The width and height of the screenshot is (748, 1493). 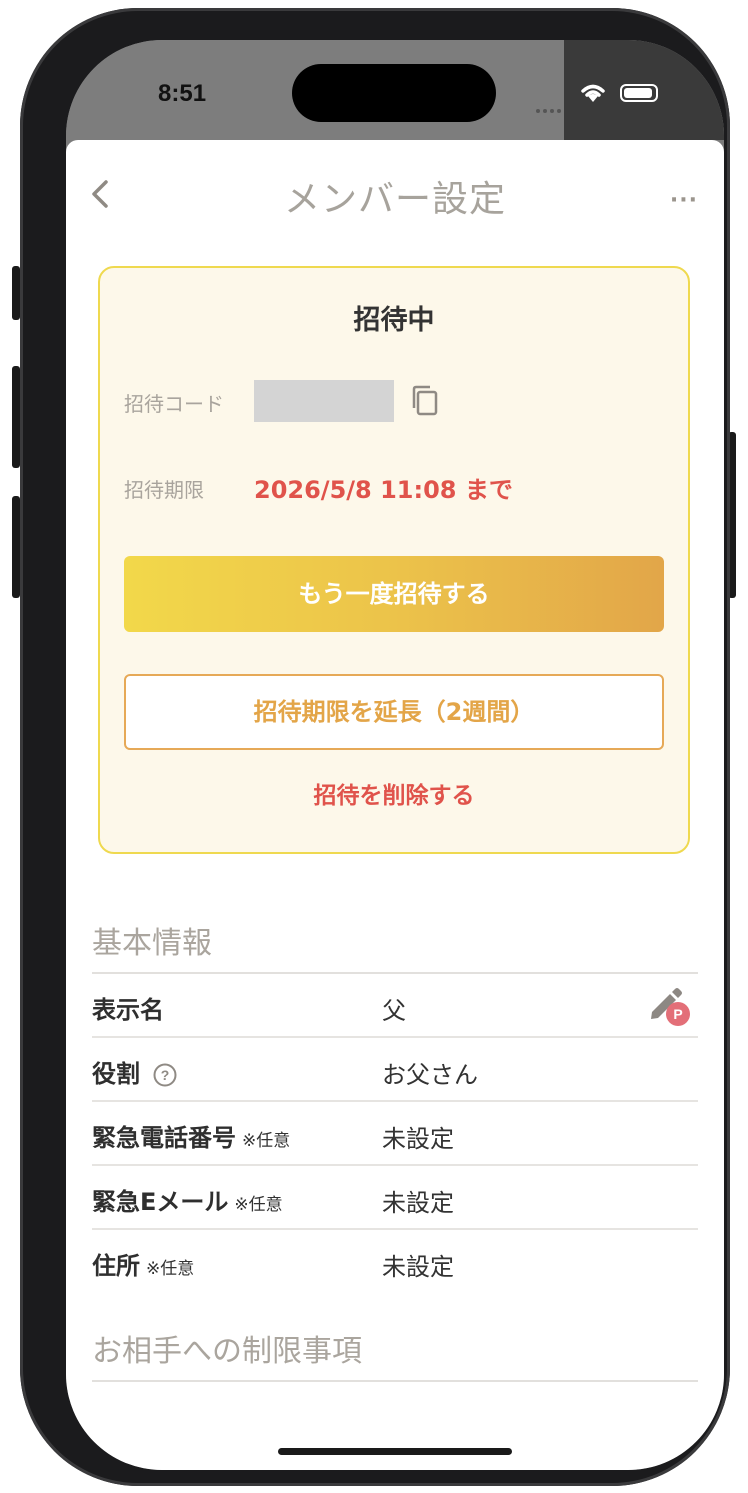 I want to click on nav-bar: メンバー設定 ···, so click(x=395, y=195).